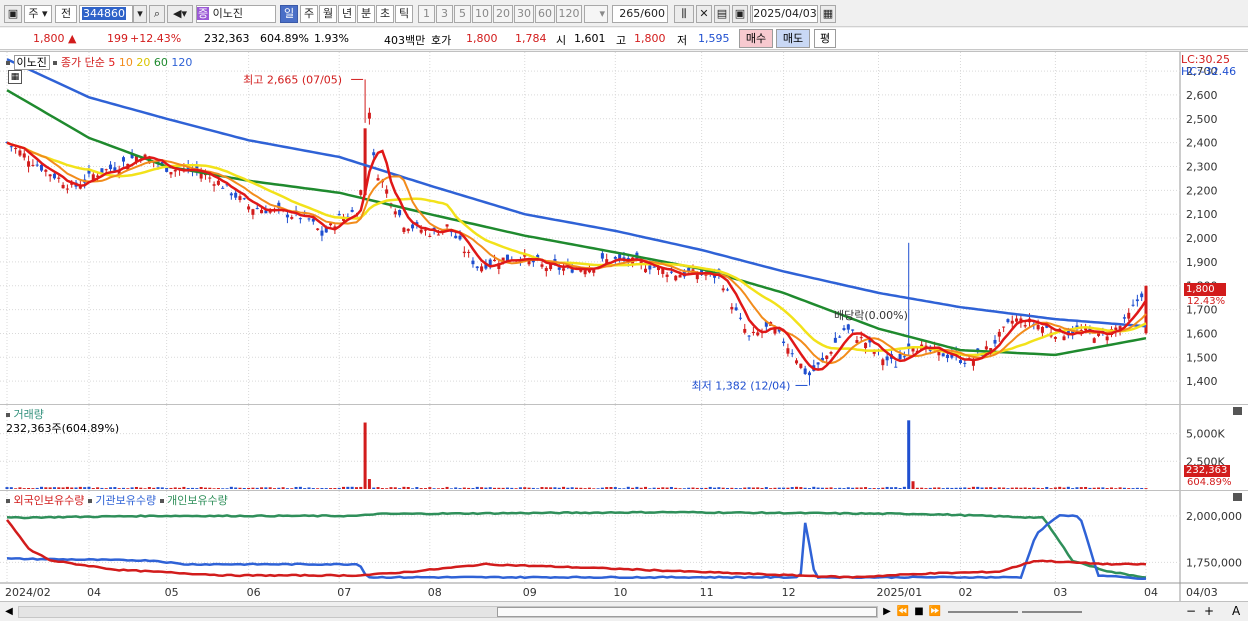 This screenshot has height=621, width=1248. I want to click on eval-button: 평, so click(825, 38).